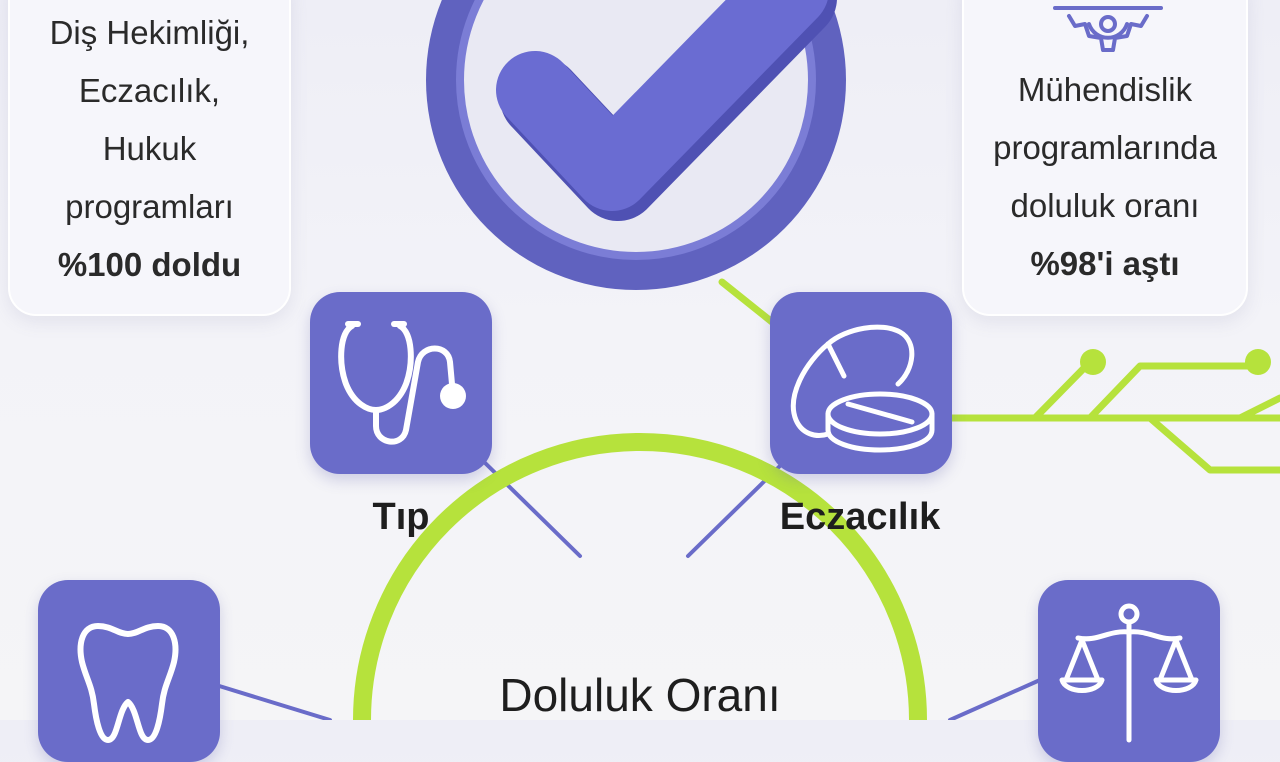  I want to click on eczacilik-label: Eczacılık, so click(860, 517).